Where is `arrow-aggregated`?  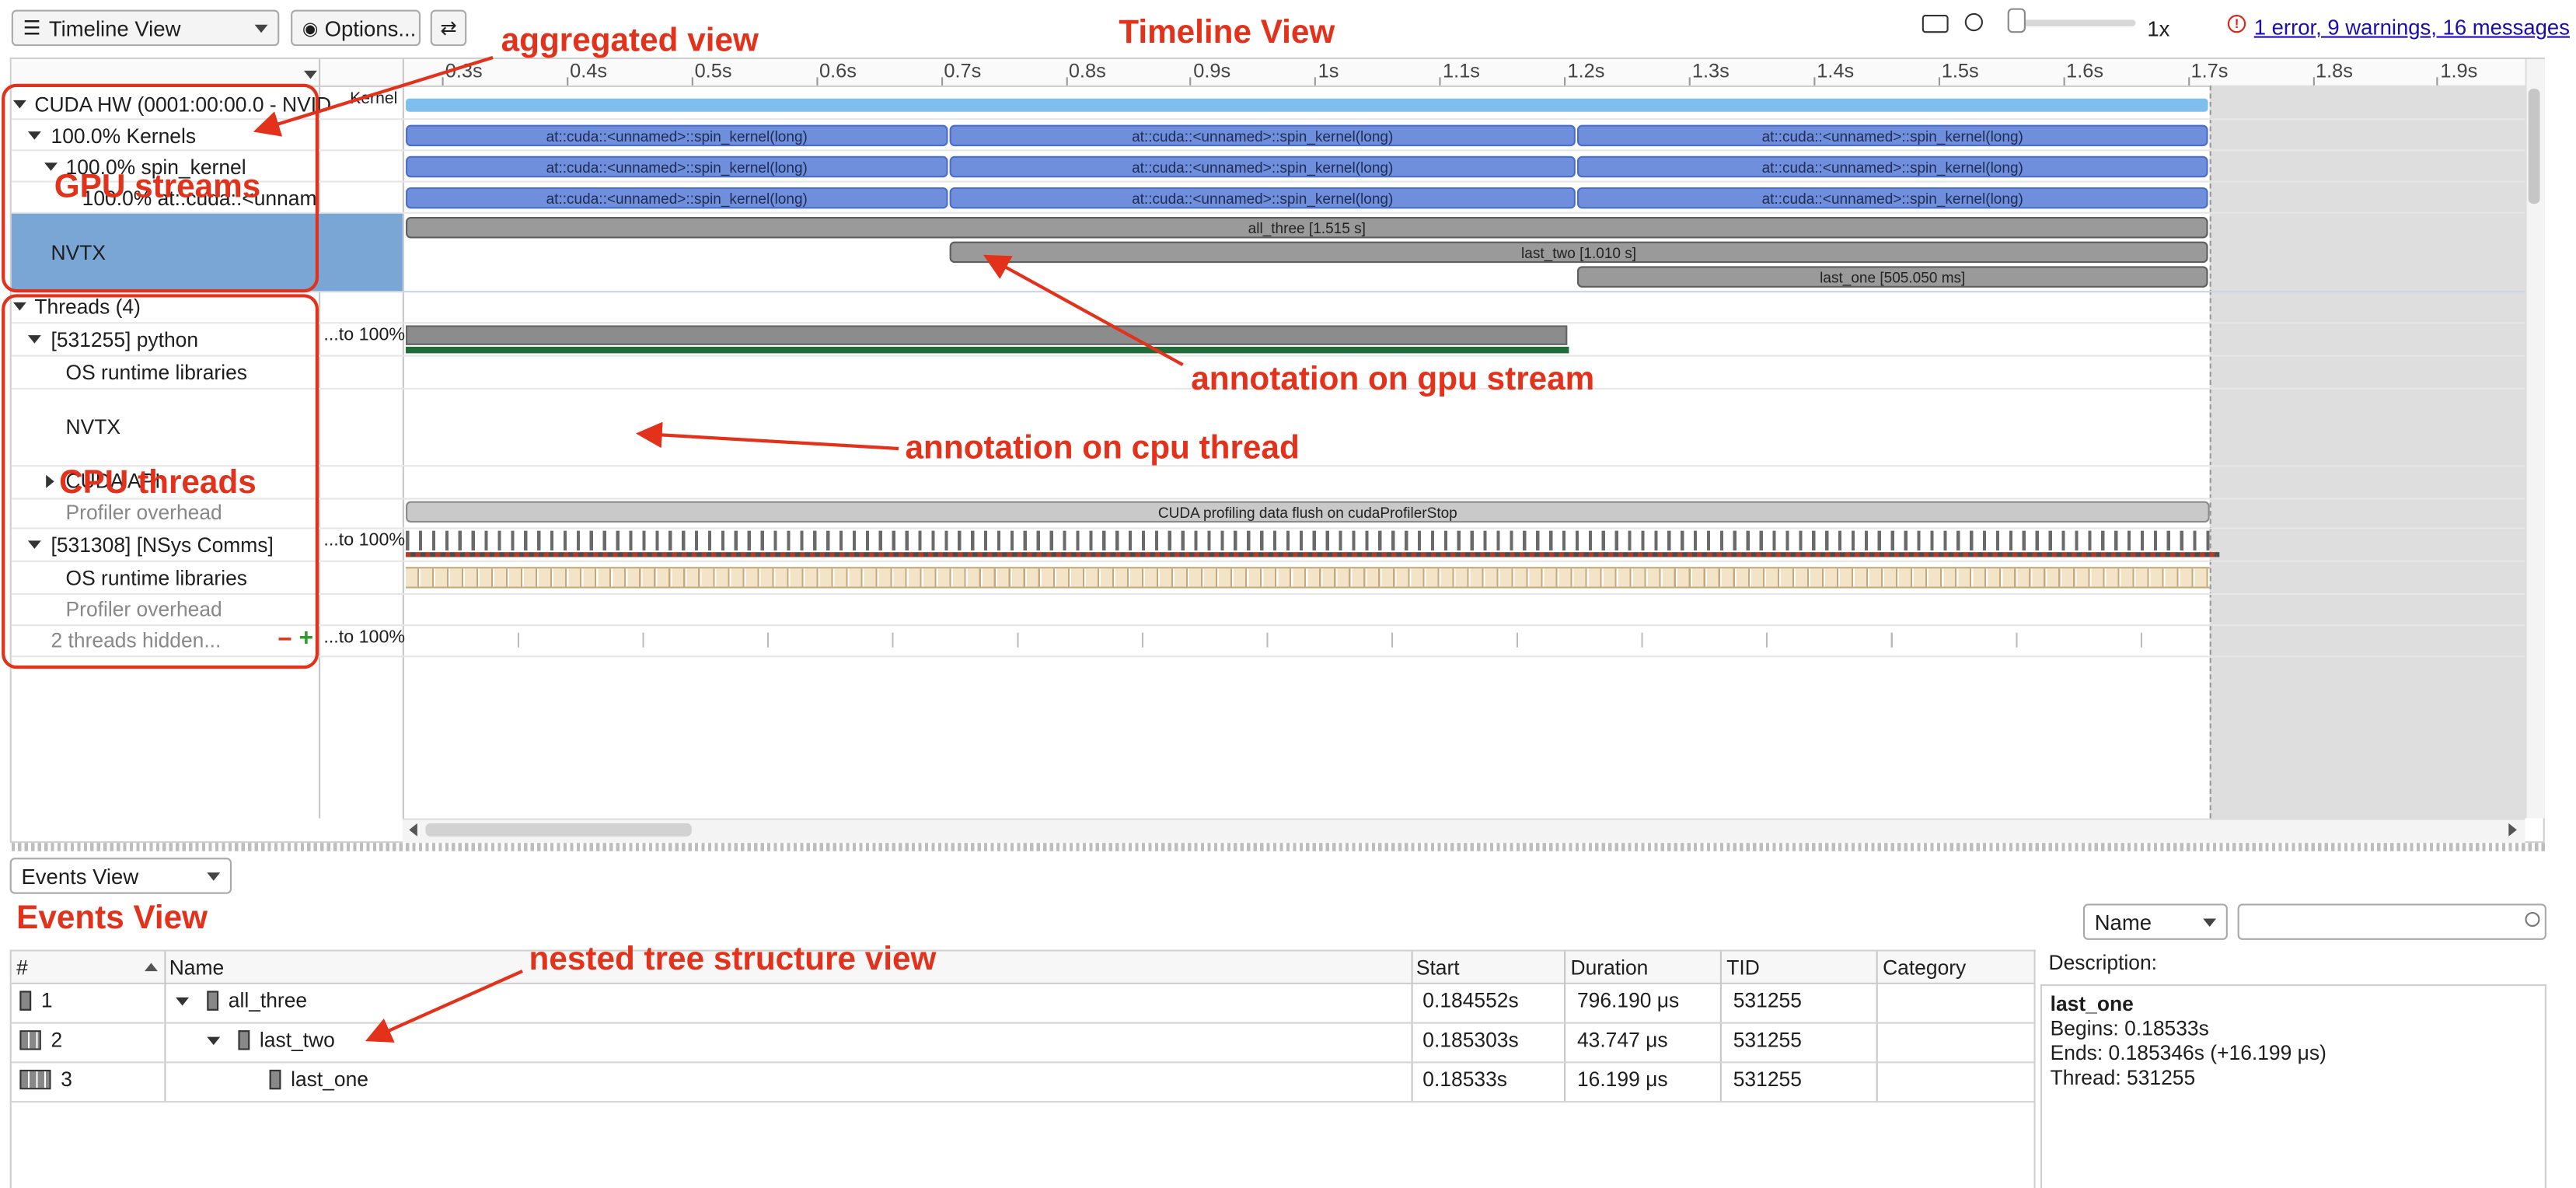
arrow-aggregated is located at coordinates (374, 96).